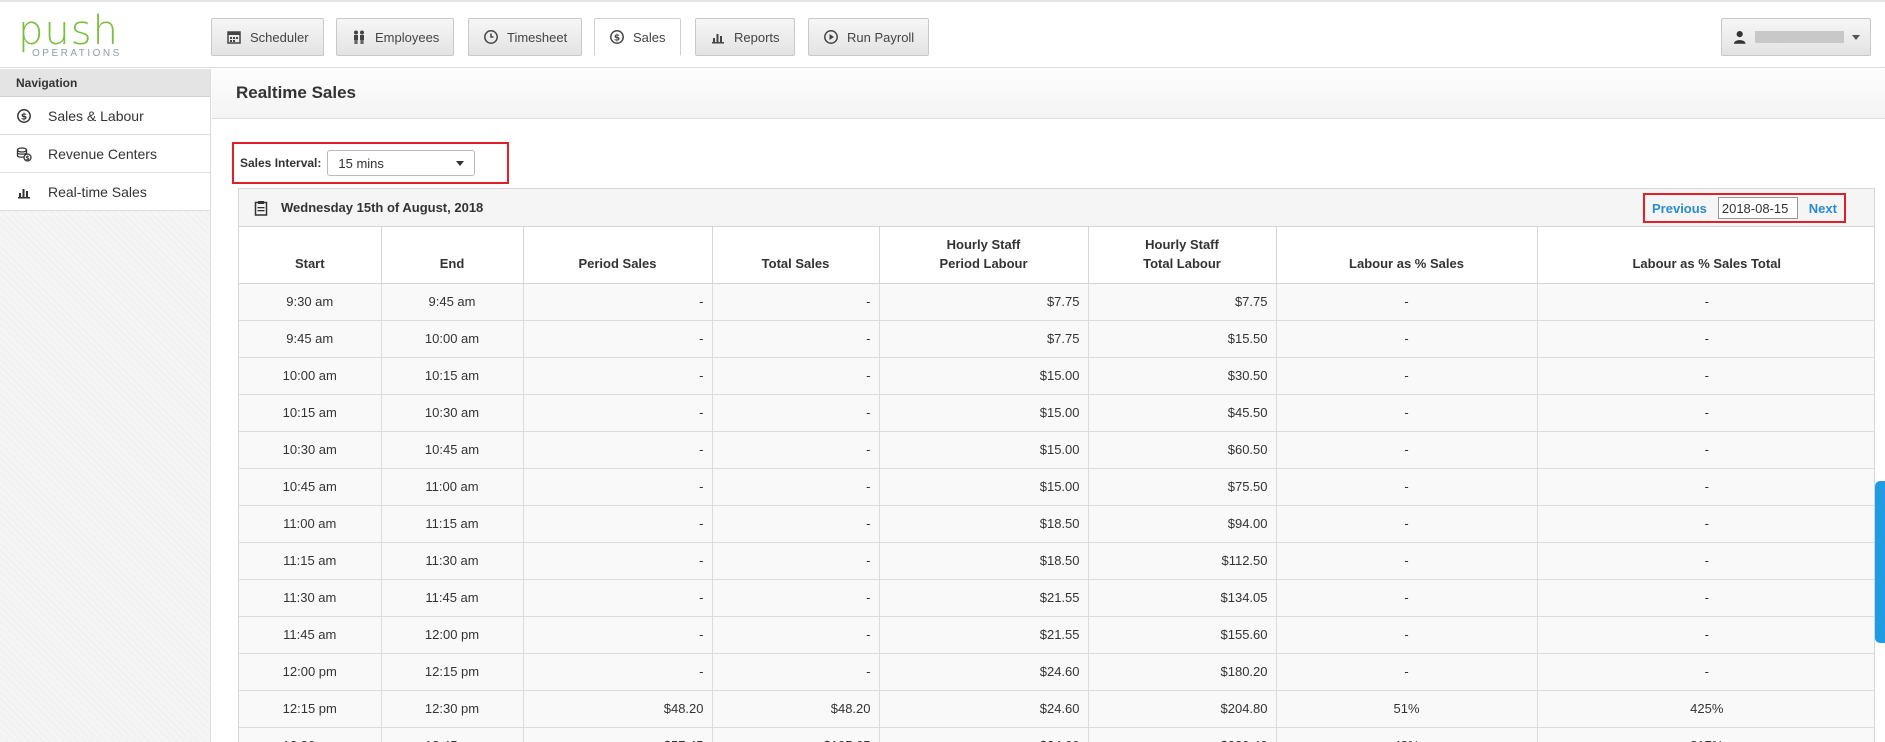 The image size is (1885, 742). What do you see at coordinates (310, 561) in the screenshot?
I see `table-cell: 11:15 am` at bounding box center [310, 561].